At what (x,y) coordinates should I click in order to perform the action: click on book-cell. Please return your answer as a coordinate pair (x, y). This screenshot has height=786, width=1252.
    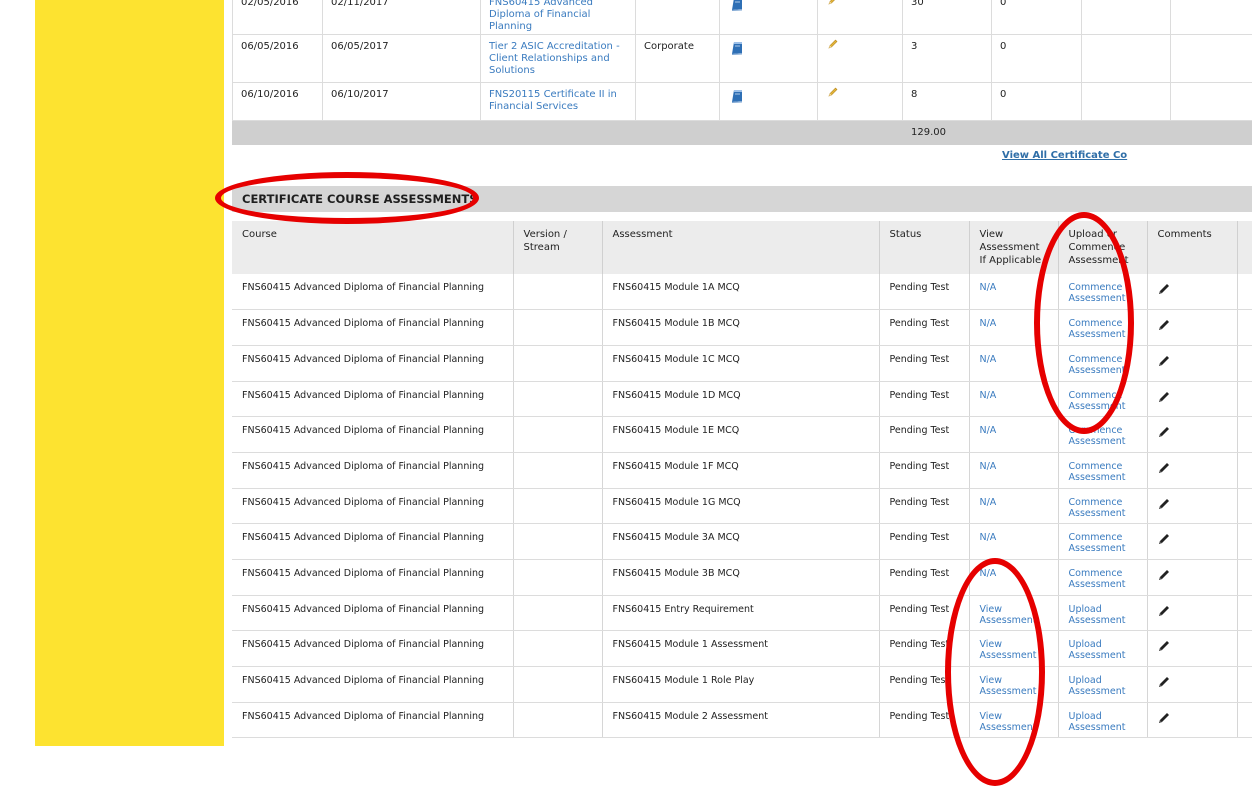
    Looking at the image, I should click on (769, 17).